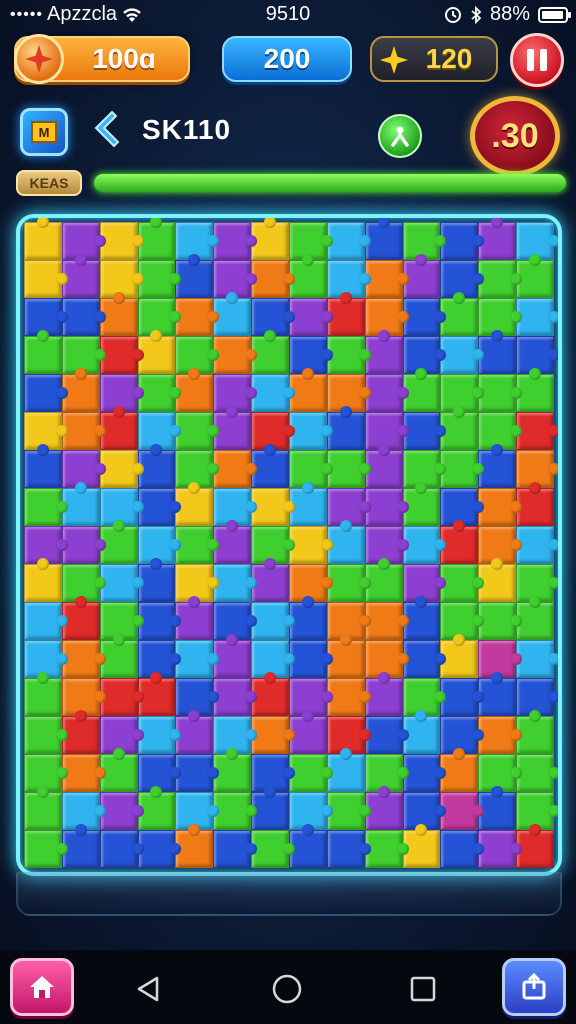  I want to click on progress-label: KEAS, so click(49, 183).